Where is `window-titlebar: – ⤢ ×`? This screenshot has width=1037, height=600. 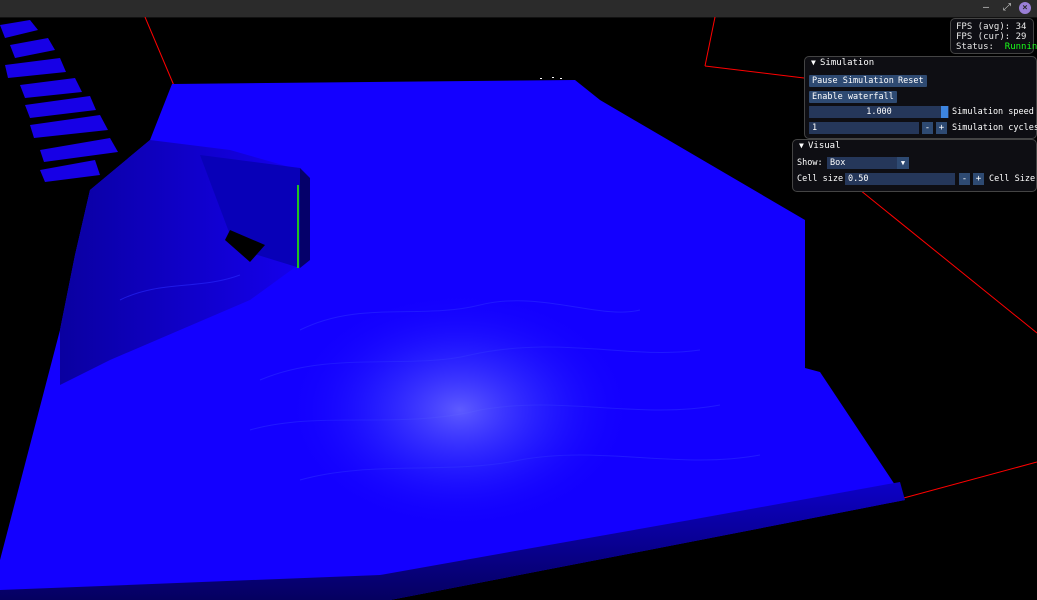 window-titlebar: – ⤢ × is located at coordinates (518, 9).